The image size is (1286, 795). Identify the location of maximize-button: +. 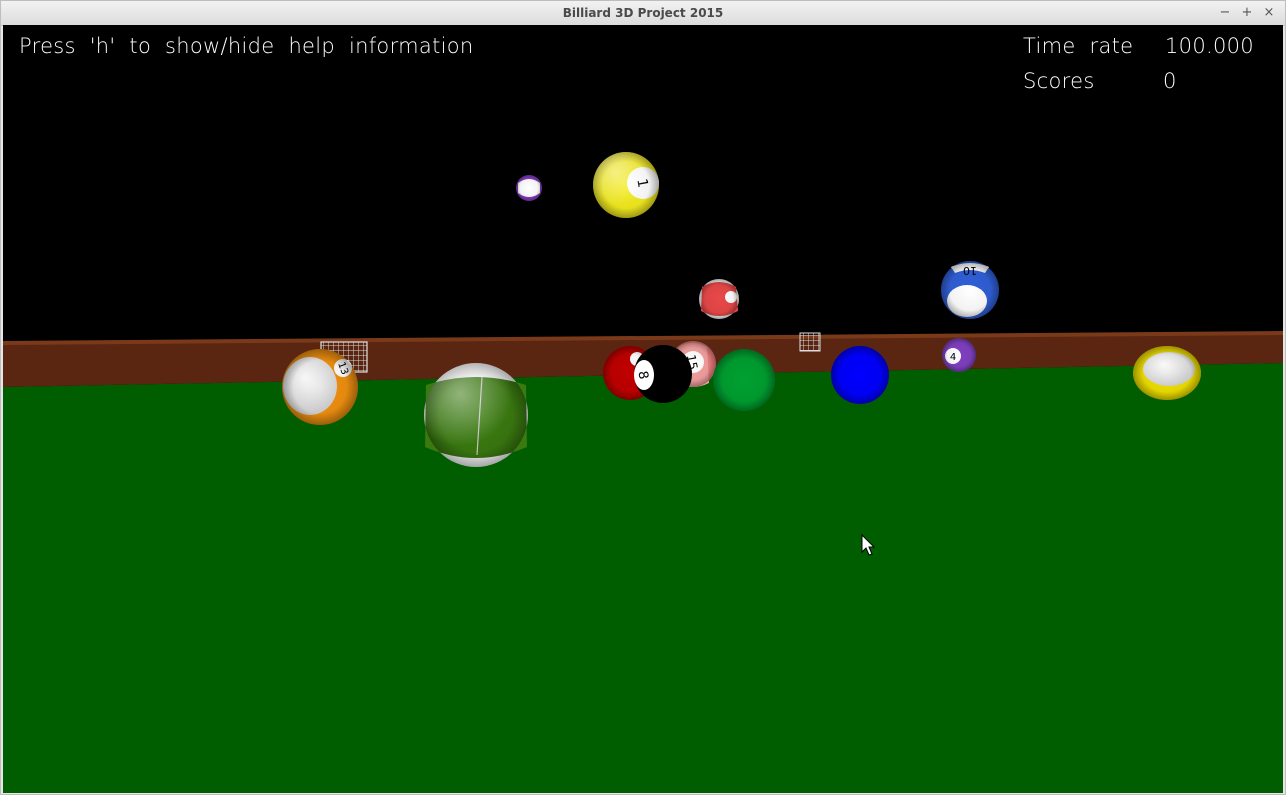
(1247, 13).